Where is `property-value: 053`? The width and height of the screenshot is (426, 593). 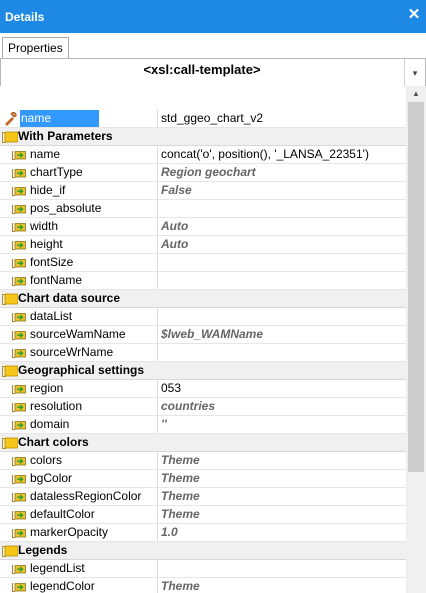
property-value: 053 is located at coordinates (282, 389).